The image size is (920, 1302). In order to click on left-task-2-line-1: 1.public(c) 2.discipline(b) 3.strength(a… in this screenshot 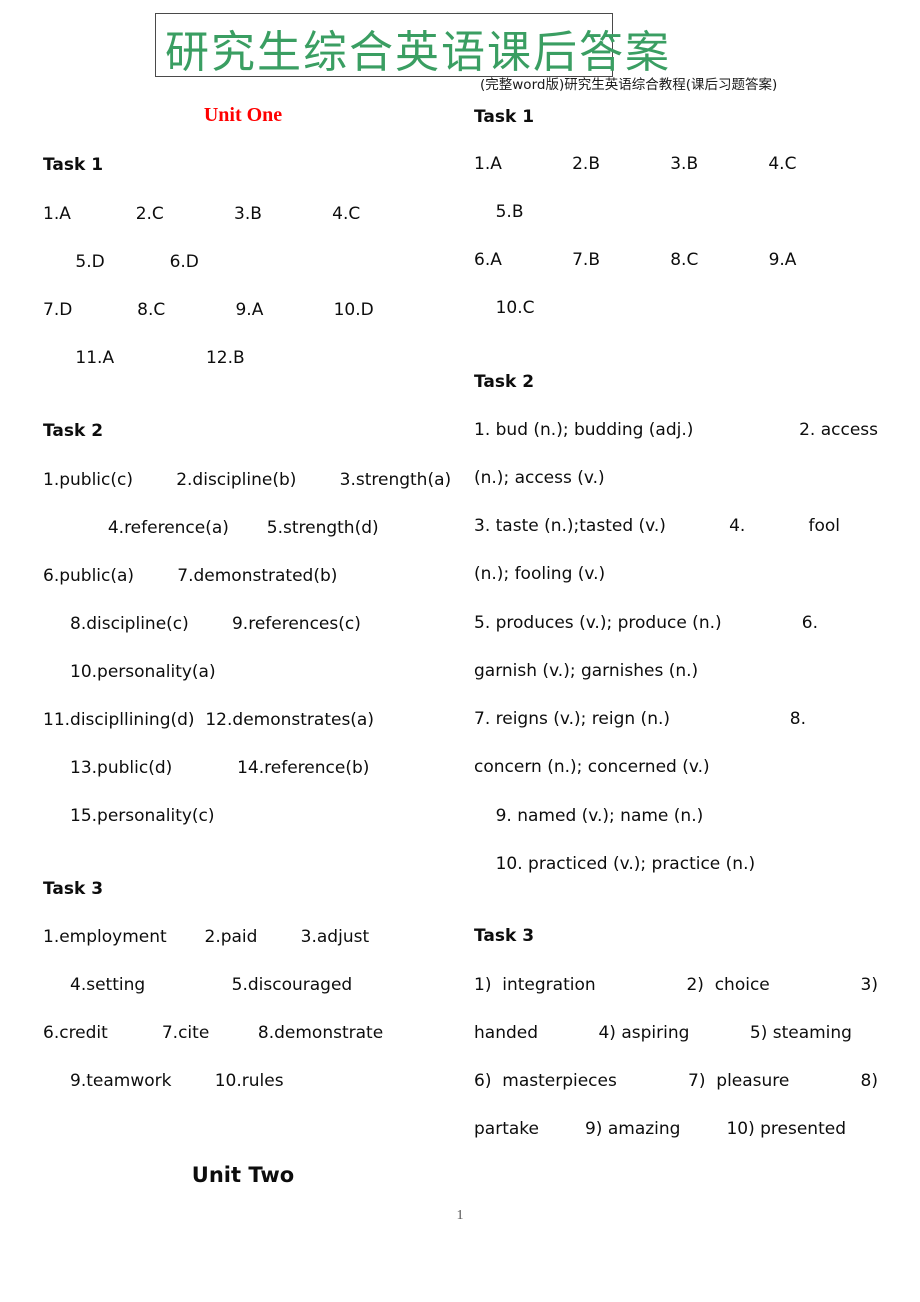, I will do `click(247, 480)`.